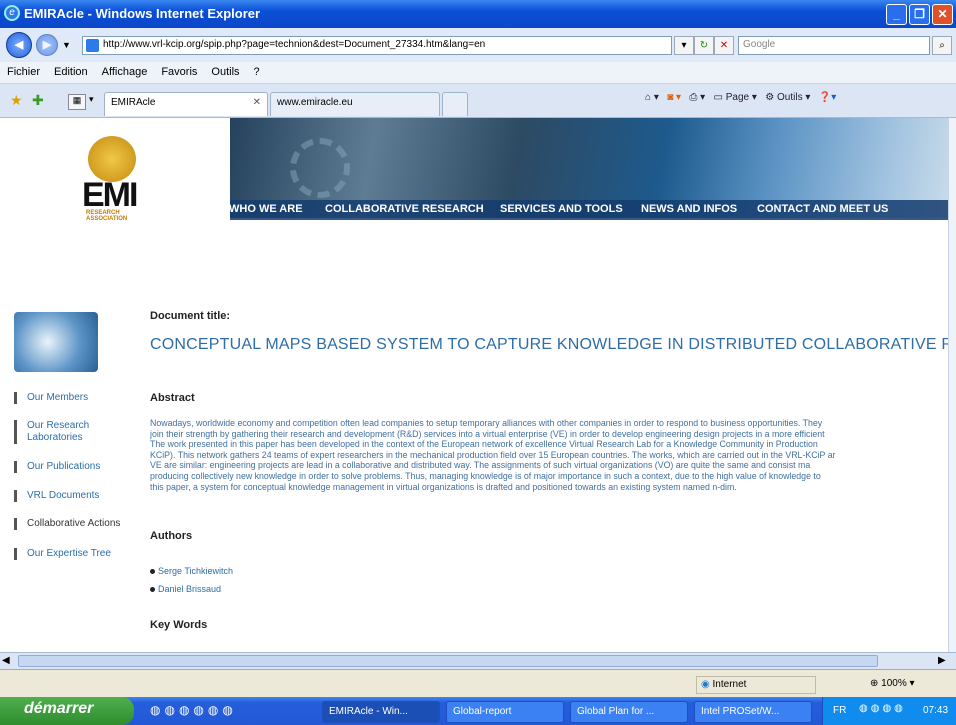  Describe the element at coordinates (225, 72) in the screenshot. I see `menu-outils: Outils` at that location.